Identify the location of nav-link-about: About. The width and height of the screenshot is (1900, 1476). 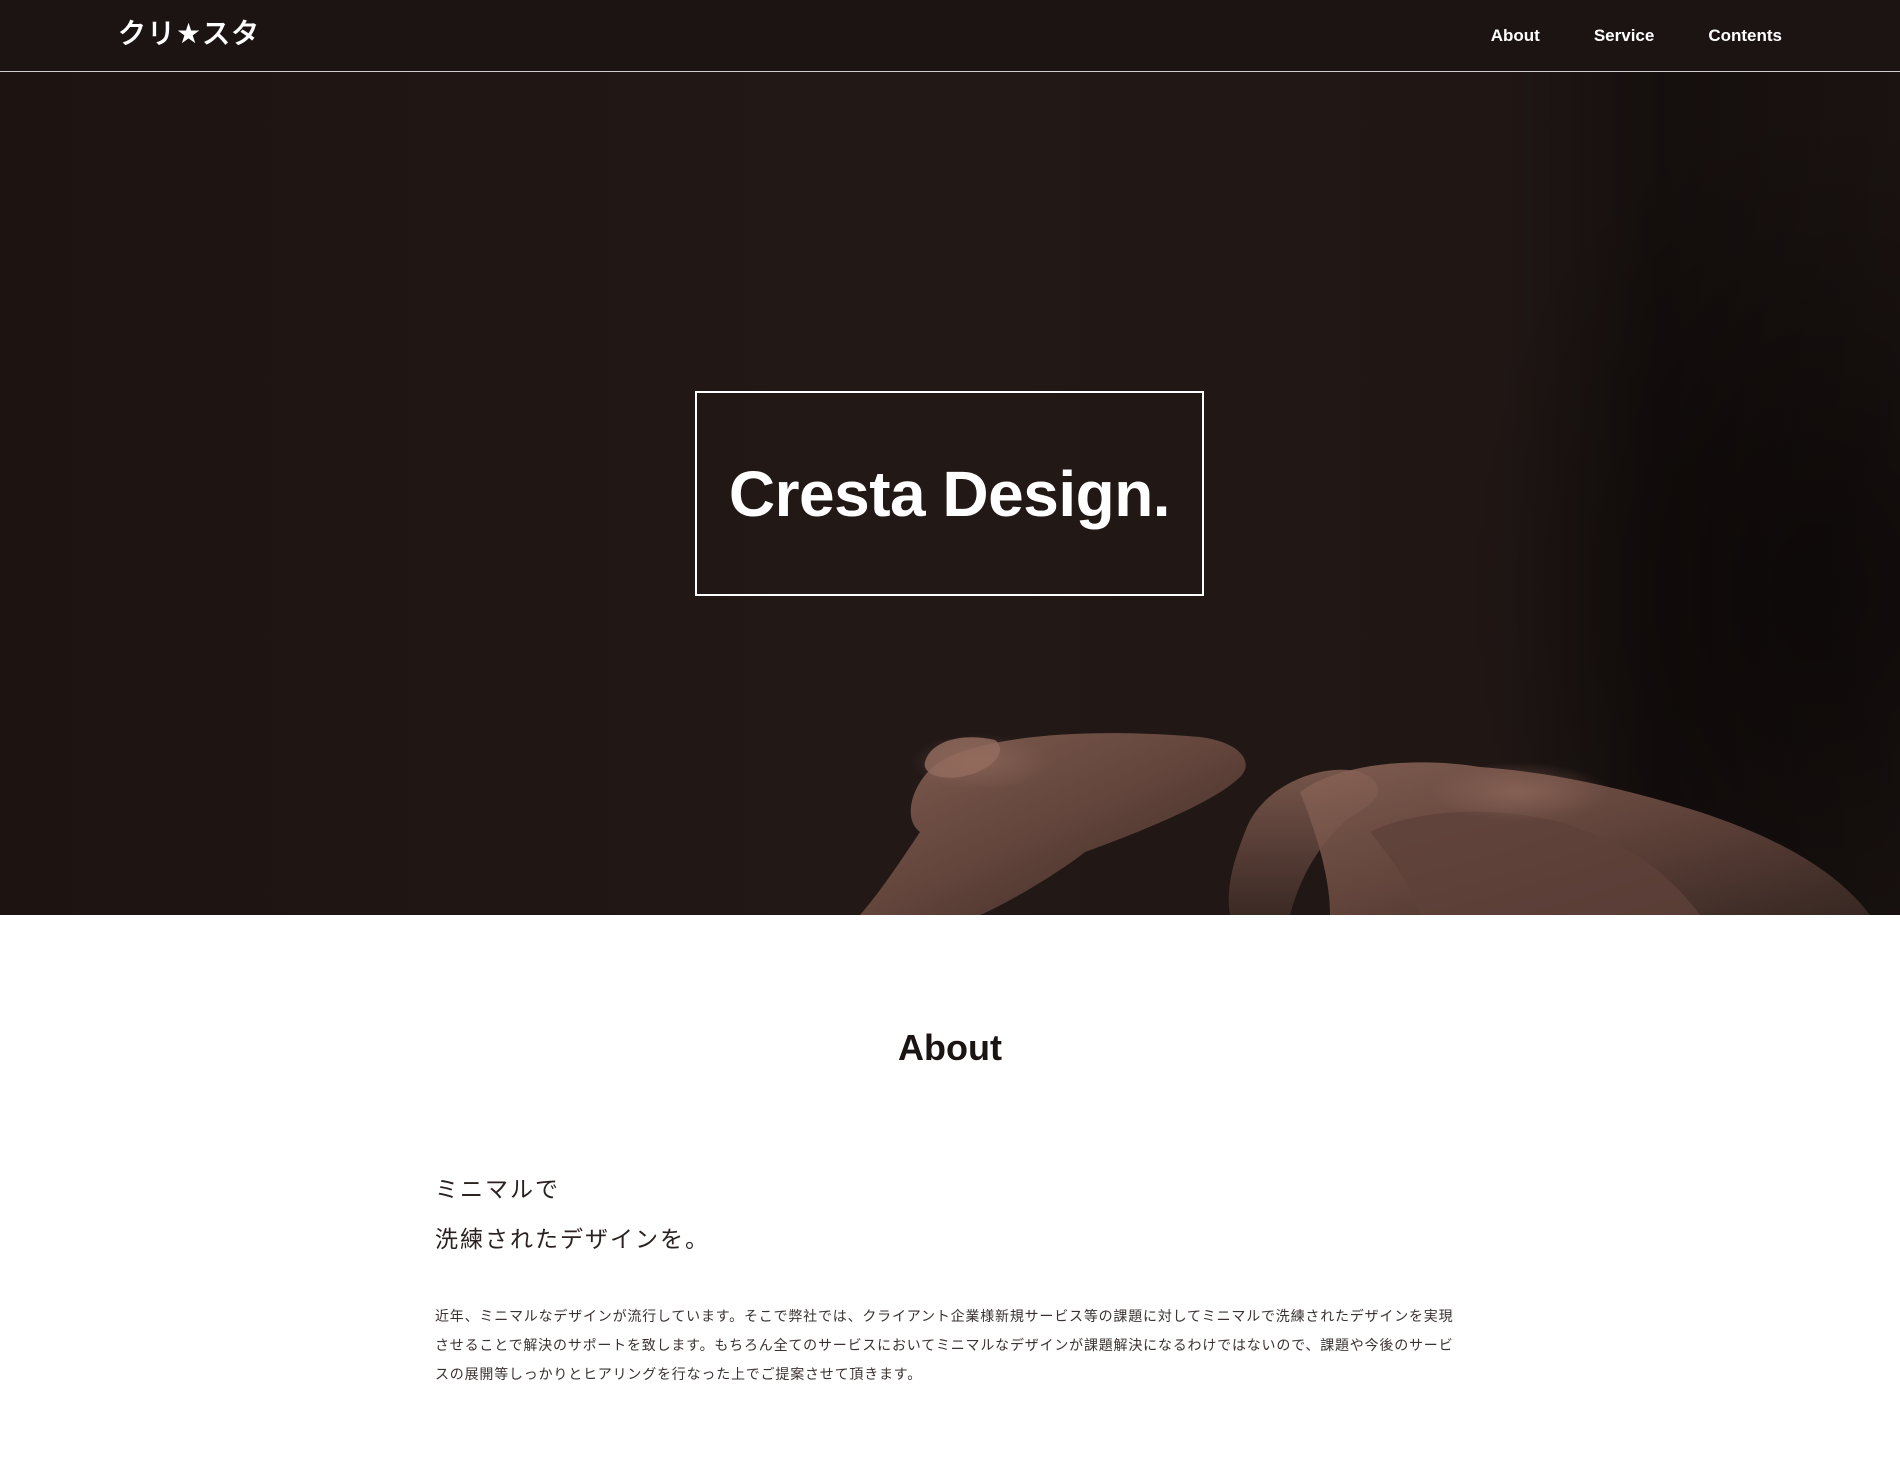
(1515, 36).